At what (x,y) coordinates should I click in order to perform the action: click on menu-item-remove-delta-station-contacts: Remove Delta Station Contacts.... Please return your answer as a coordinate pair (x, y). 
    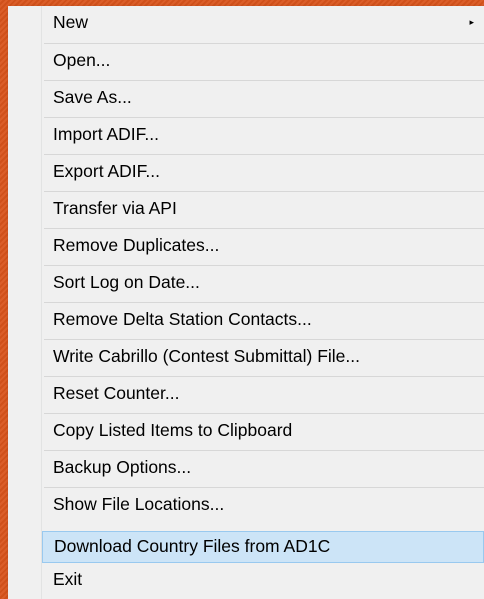
    Looking at the image, I should click on (264, 318).